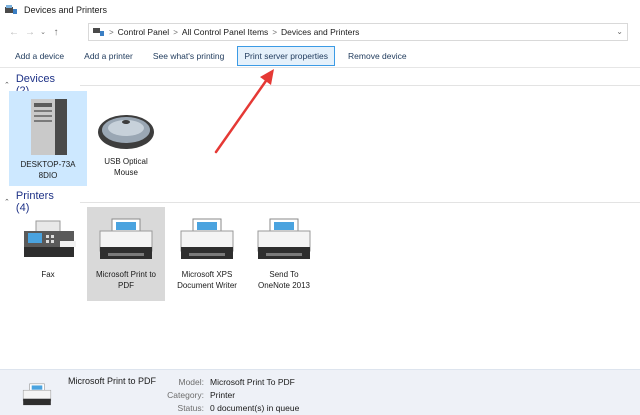 This screenshot has width=640, height=415. Describe the element at coordinates (50, 238) in the screenshot. I see `fax-icon` at that location.